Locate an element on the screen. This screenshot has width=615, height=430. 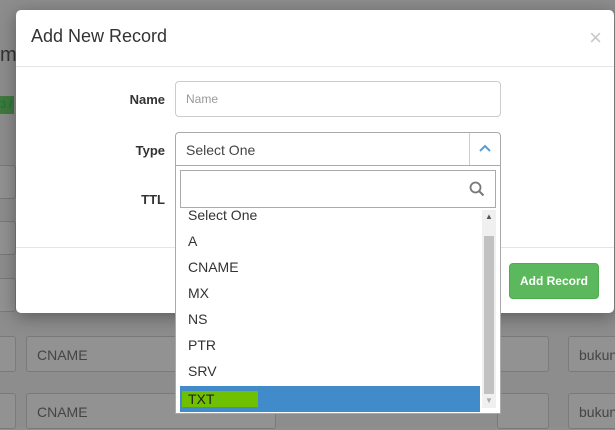
dropdown-option: CNAME is located at coordinates (330, 267).